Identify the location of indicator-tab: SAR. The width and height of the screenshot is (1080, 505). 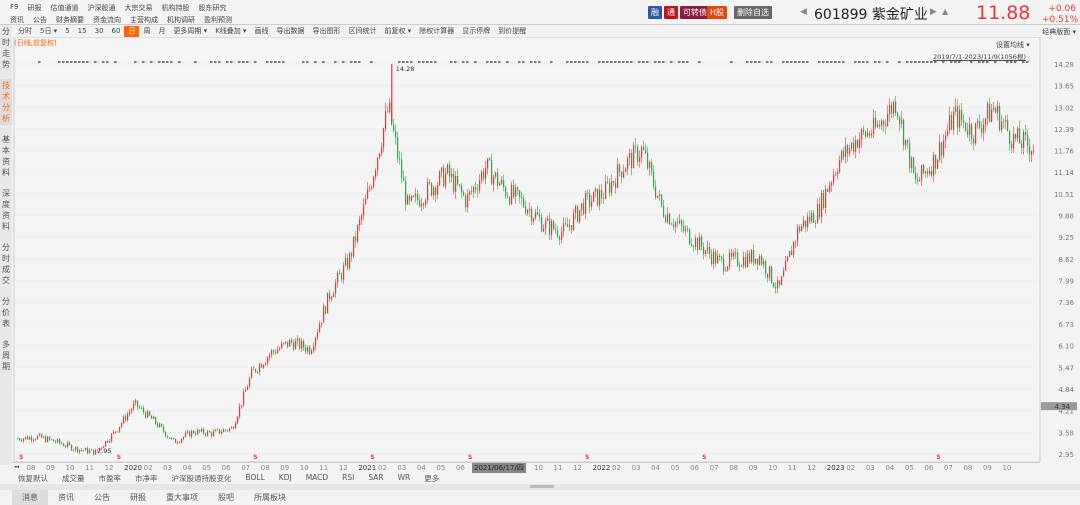
(375, 478).